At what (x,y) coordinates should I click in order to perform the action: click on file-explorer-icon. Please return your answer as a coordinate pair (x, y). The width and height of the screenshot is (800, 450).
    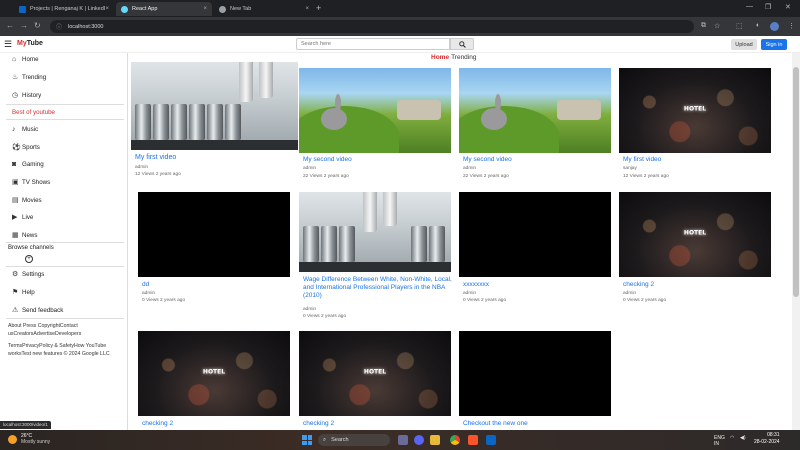
    Looking at the image, I should click on (435, 440).